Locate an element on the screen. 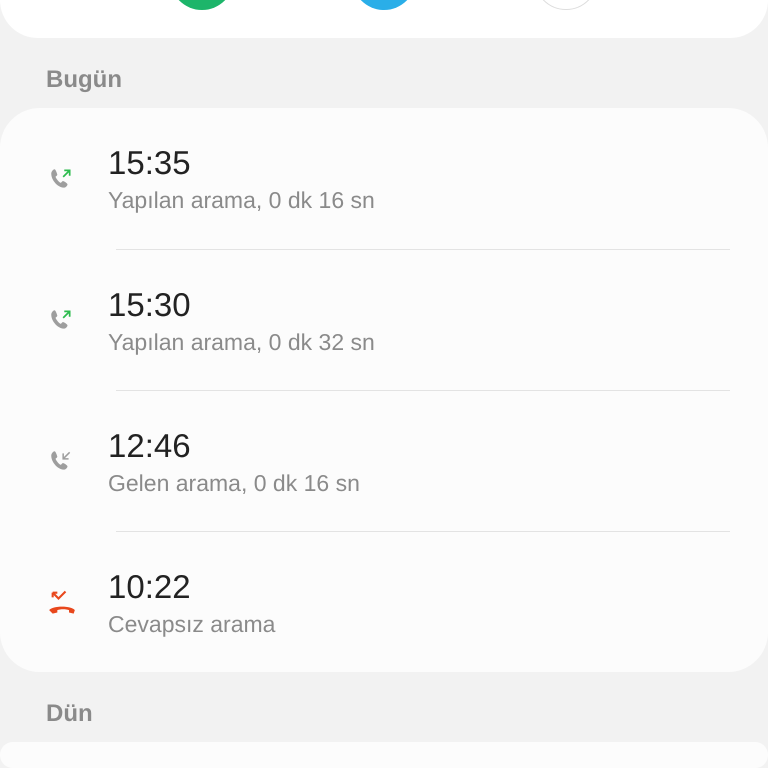  call-details: Gelen arama, 0 dk 16 sn is located at coordinates (234, 483).